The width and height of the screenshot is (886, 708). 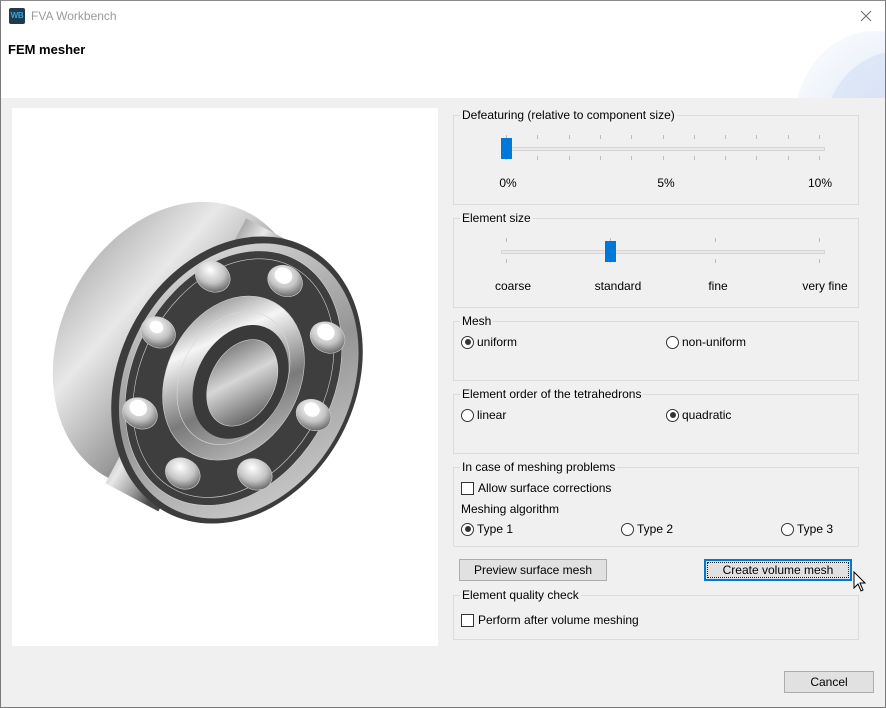 What do you see at coordinates (497, 342) in the screenshot?
I see `radio-label: uniform` at bounding box center [497, 342].